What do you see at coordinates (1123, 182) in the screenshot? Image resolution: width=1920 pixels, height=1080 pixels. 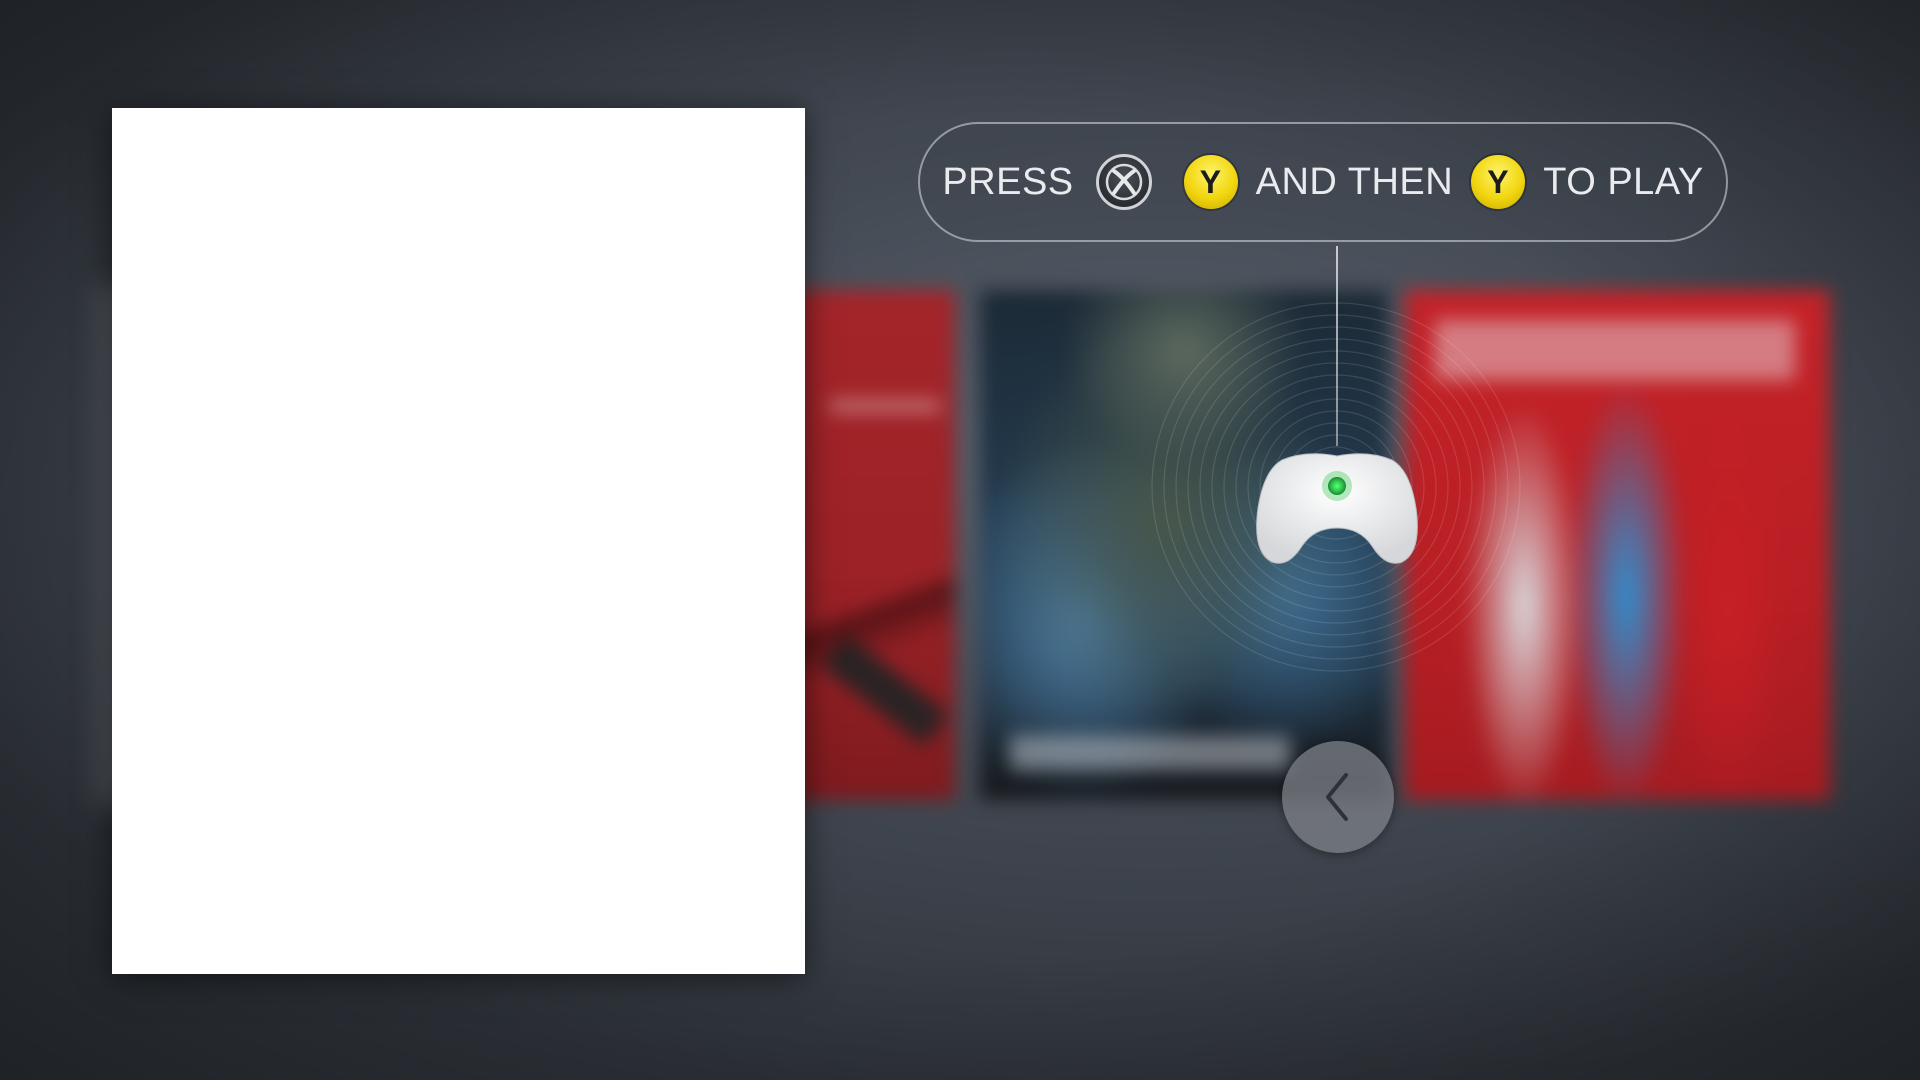 I see `xbox-guide-icon` at bounding box center [1123, 182].